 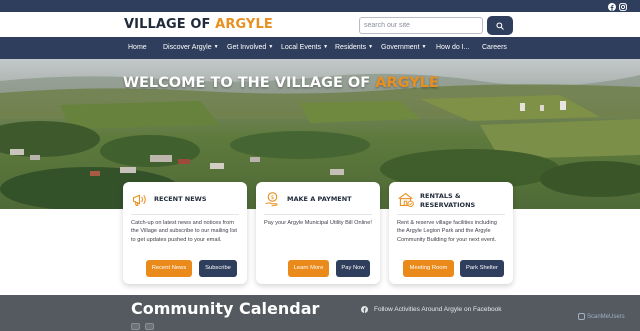 What do you see at coordinates (170, 24) in the screenshot?
I see `logo-text: VILLAGE OF` at bounding box center [170, 24].